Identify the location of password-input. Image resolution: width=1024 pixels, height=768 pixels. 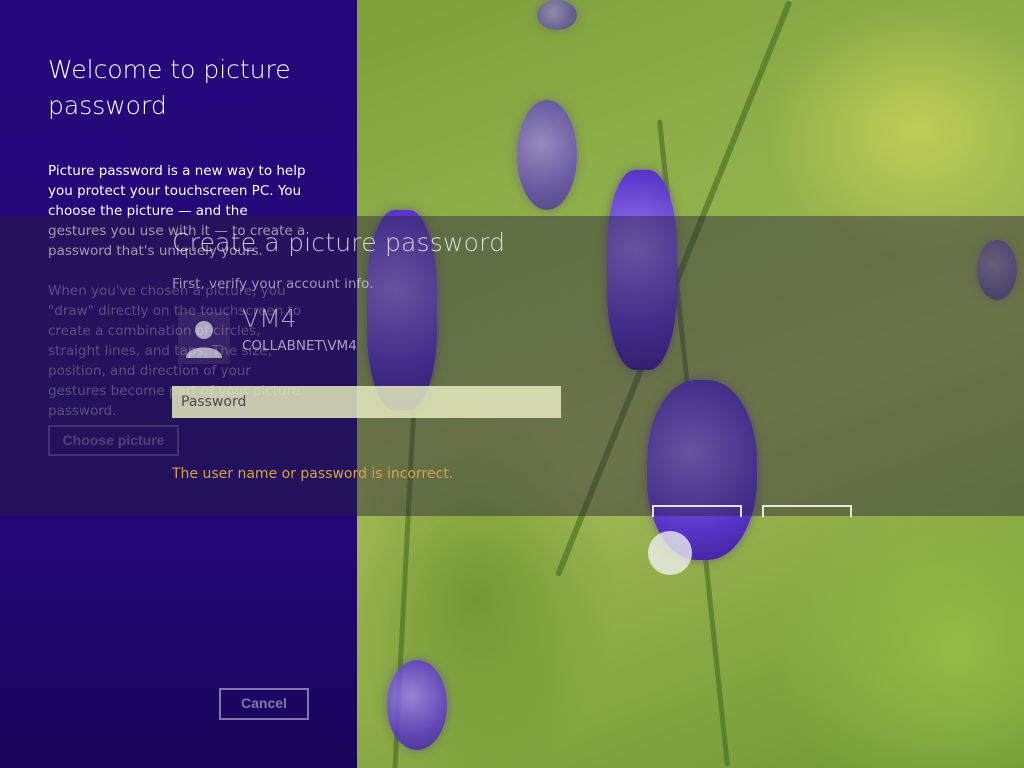
(366, 402).